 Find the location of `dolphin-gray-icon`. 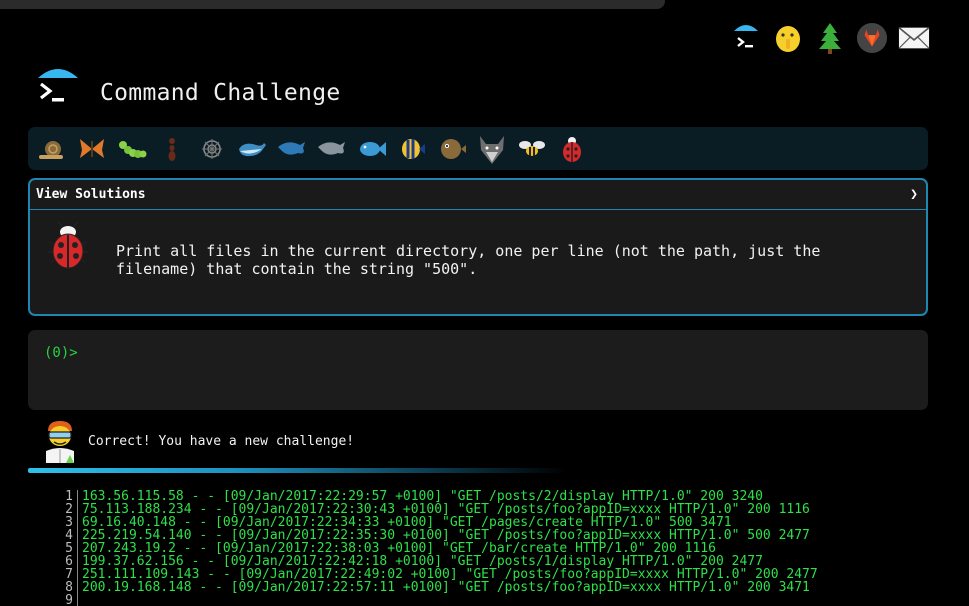

dolphin-gray-icon is located at coordinates (332, 149).